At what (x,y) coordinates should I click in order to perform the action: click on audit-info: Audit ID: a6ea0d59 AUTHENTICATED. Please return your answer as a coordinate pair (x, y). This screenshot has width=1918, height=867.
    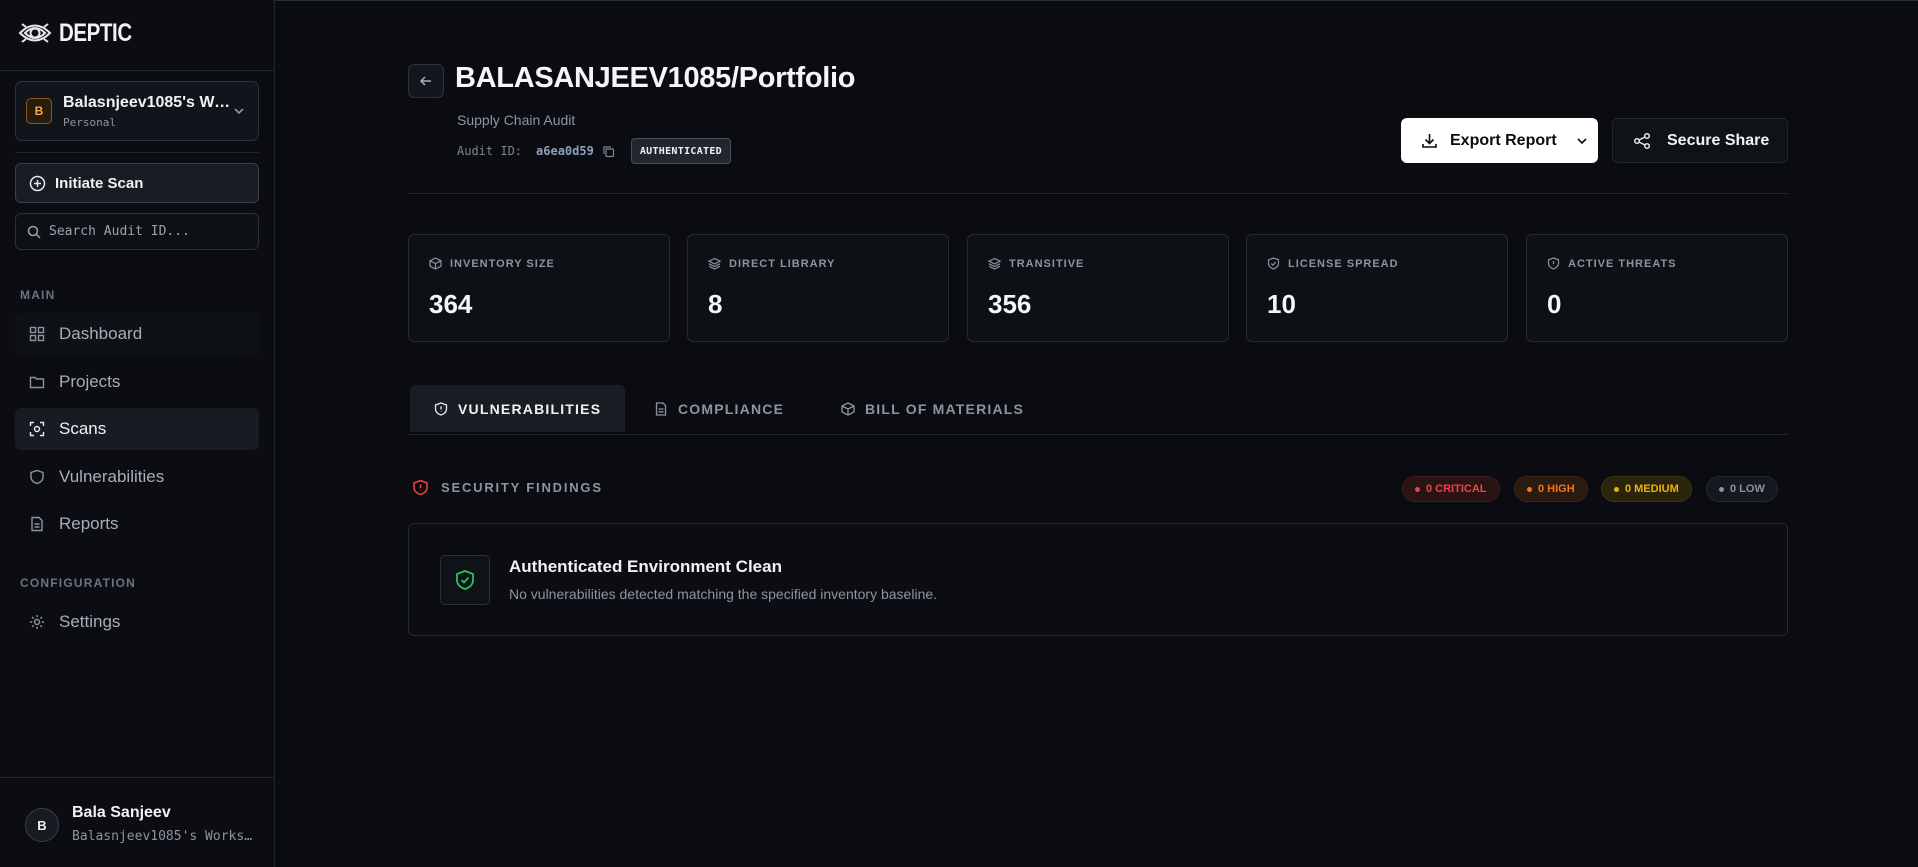
    Looking at the image, I should click on (594, 151).